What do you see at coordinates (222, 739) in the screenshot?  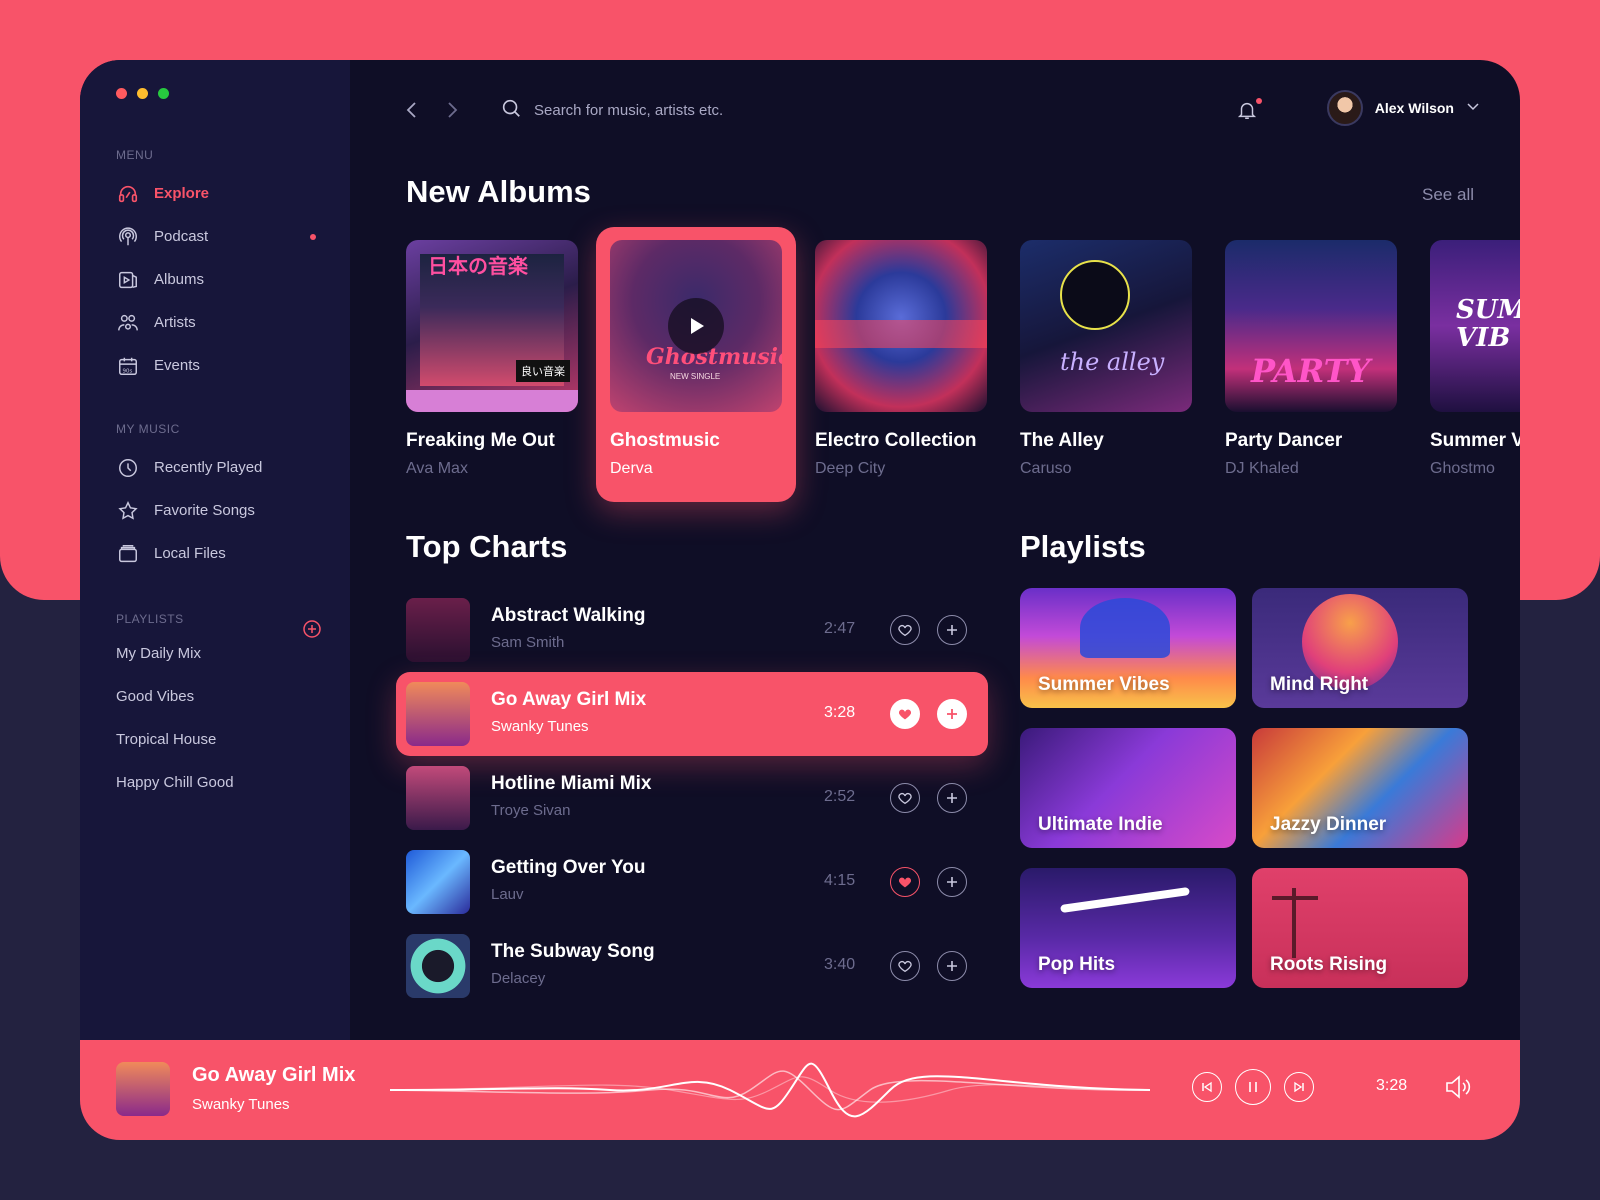 I see `sidebar-item-playlist: Tropical House` at bounding box center [222, 739].